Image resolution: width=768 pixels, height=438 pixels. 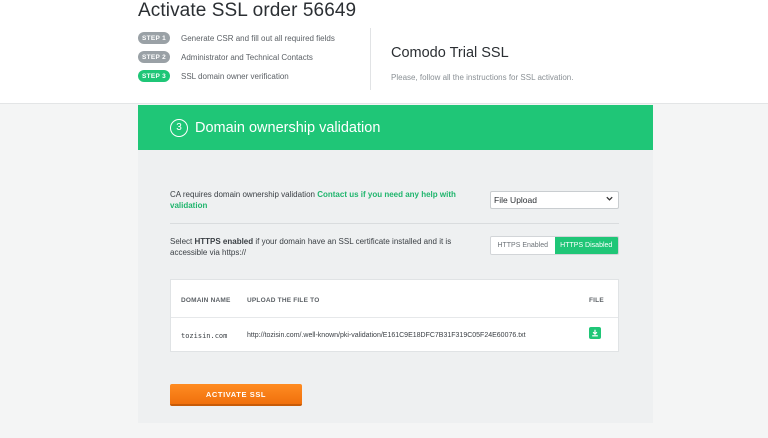 I want to click on step-label: SSL domain owner verification, so click(x=235, y=76).